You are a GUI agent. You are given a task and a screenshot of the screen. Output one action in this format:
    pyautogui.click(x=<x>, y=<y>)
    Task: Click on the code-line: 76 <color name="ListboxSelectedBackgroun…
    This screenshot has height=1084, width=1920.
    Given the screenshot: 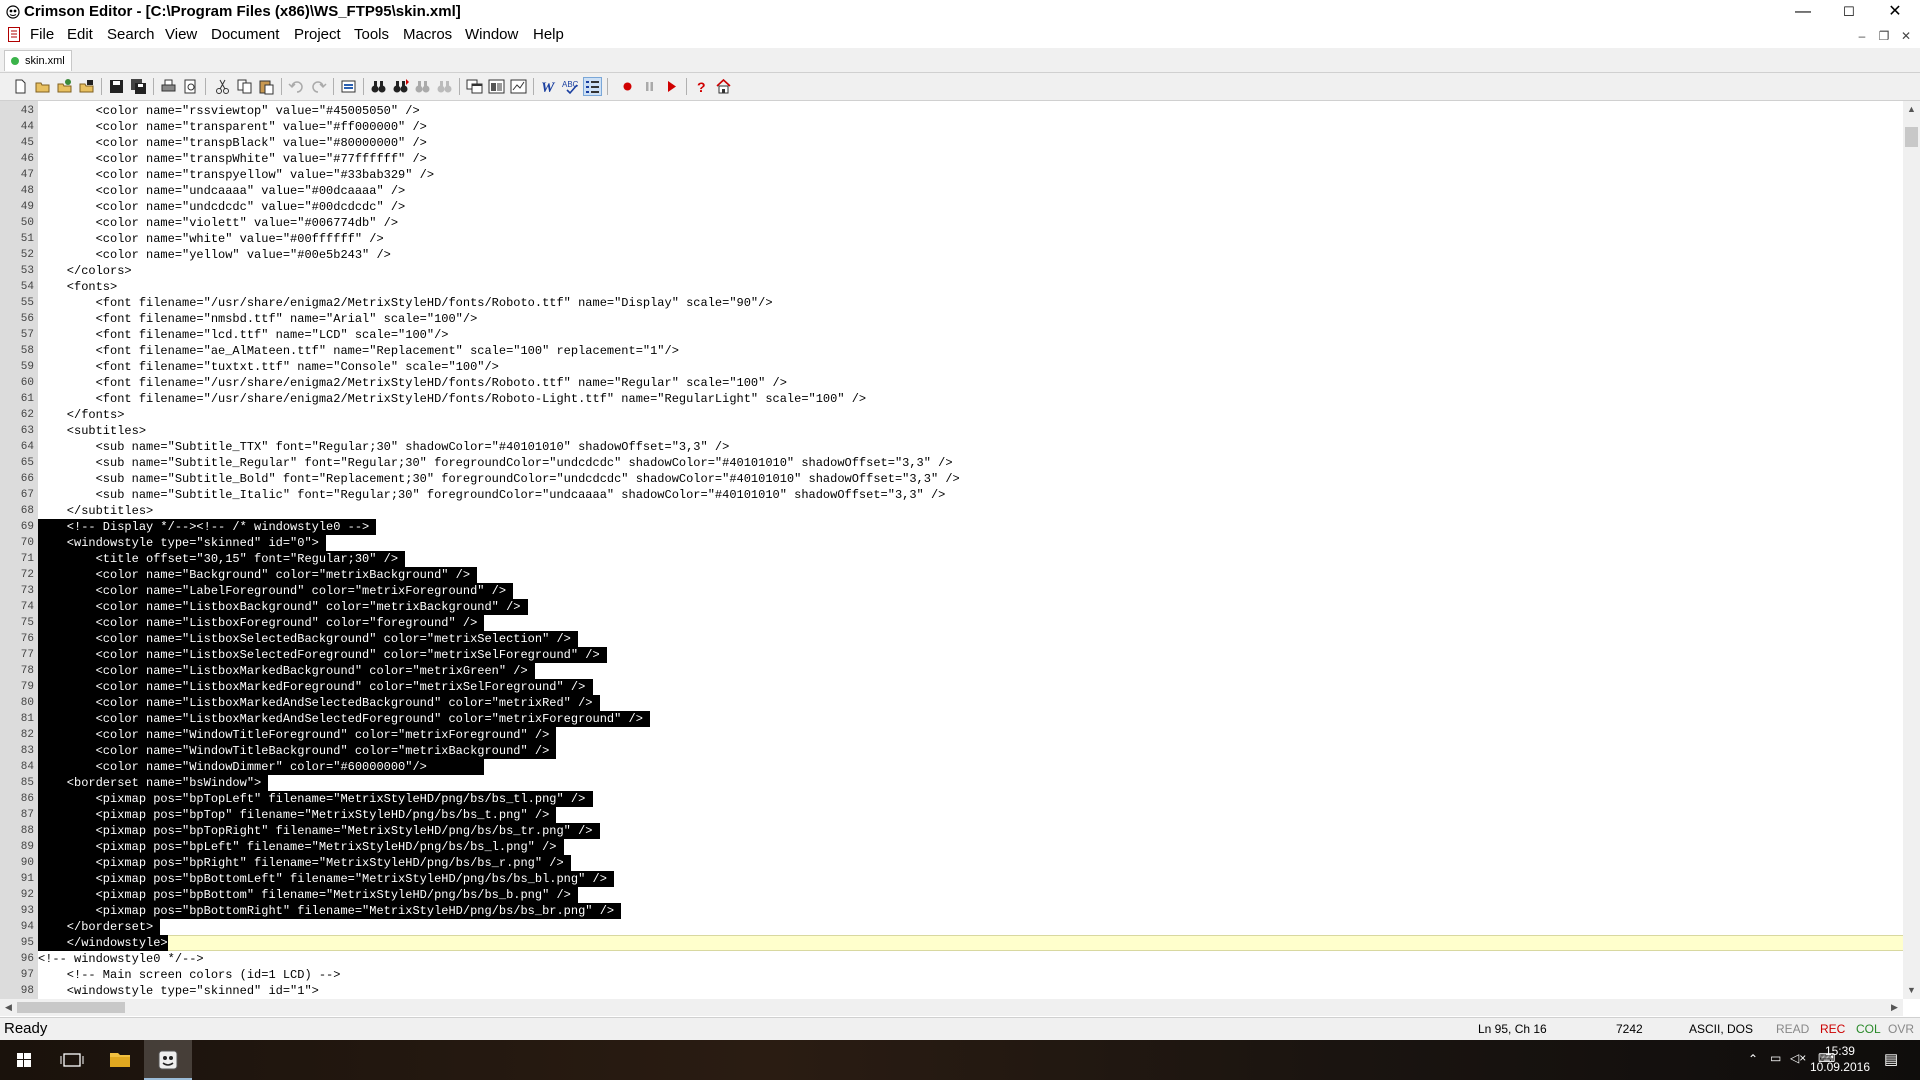 What is the action you would take?
    pyautogui.click(x=953, y=639)
    